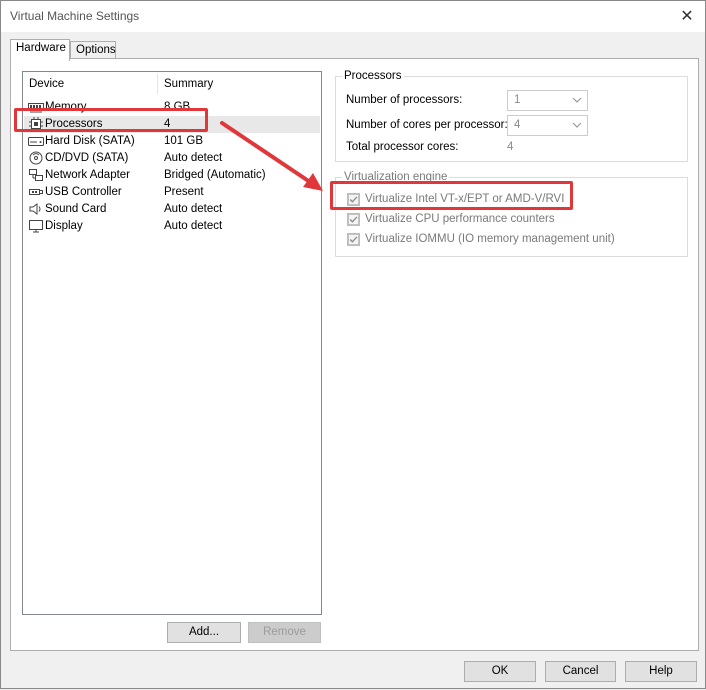 This screenshot has width=706, height=690. I want to click on usb-icon, so click(36, 192).